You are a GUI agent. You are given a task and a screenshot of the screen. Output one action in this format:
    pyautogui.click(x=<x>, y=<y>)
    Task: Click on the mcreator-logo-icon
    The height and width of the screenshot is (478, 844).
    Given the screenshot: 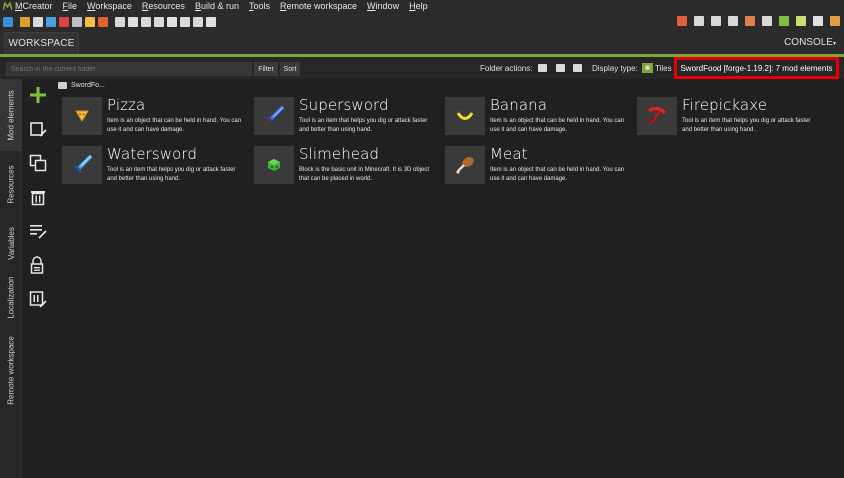 What is the action you would take?
    pyautogui.click(x=7, y=6)
    